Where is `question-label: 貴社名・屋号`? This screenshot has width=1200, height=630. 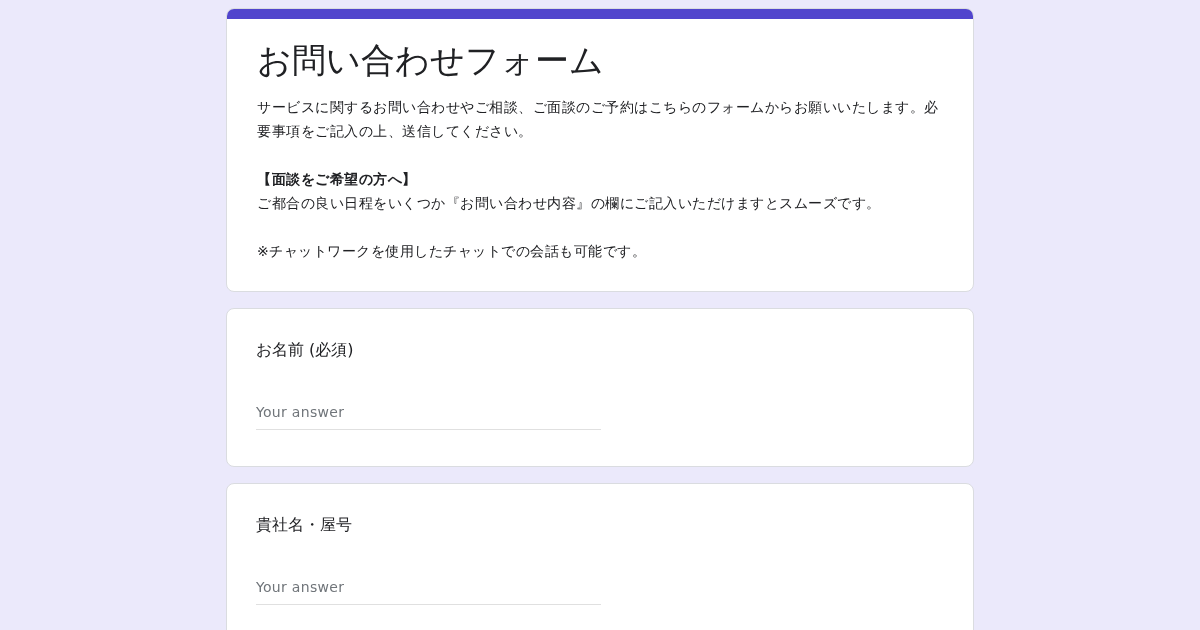 question-label: 貴社名・屋号 is located at coordinates (304, 525).